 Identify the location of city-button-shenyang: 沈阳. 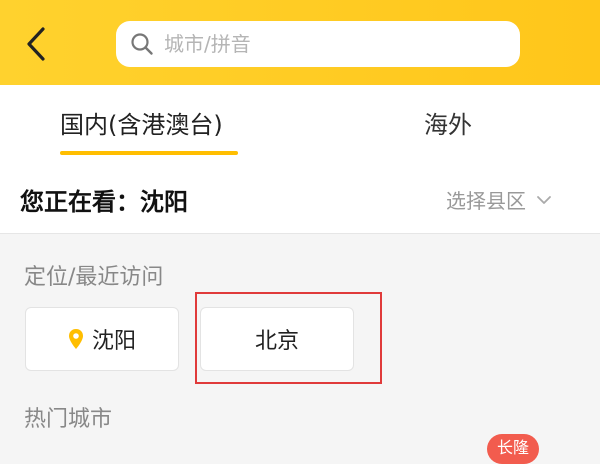
(102, 339).